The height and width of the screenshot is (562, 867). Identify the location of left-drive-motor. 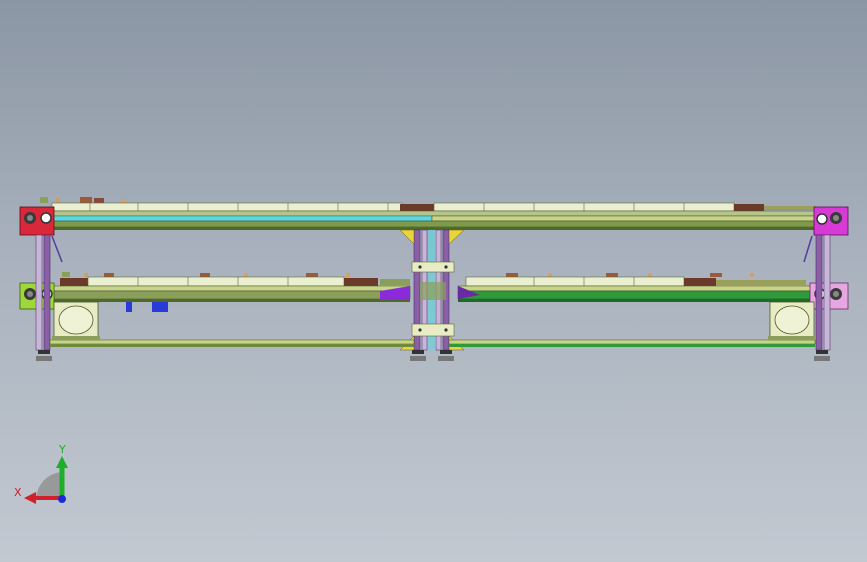
(110, 320).